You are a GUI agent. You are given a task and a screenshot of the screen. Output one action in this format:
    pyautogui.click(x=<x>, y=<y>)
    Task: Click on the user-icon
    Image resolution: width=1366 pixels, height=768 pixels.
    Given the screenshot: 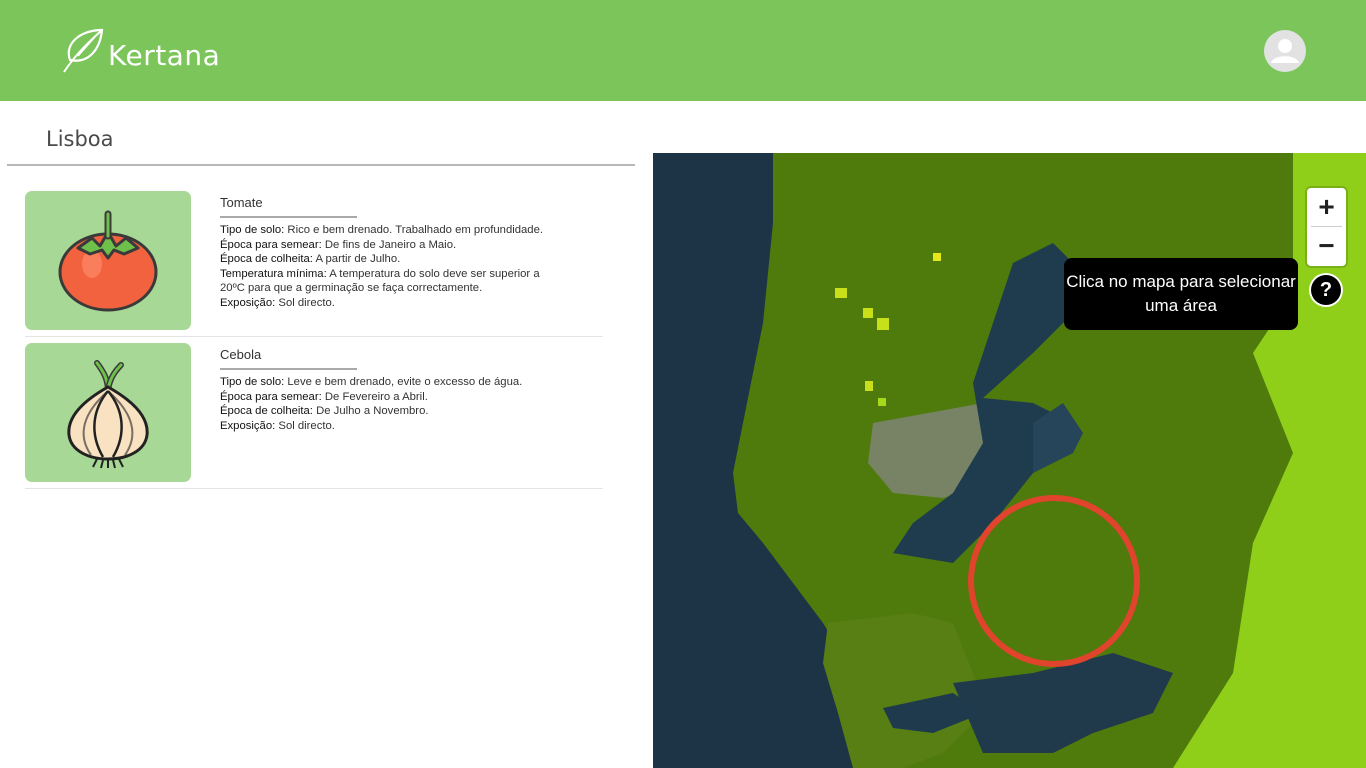 What is the action you would take?
    pyautogui.click(x=1285, y=51)
    